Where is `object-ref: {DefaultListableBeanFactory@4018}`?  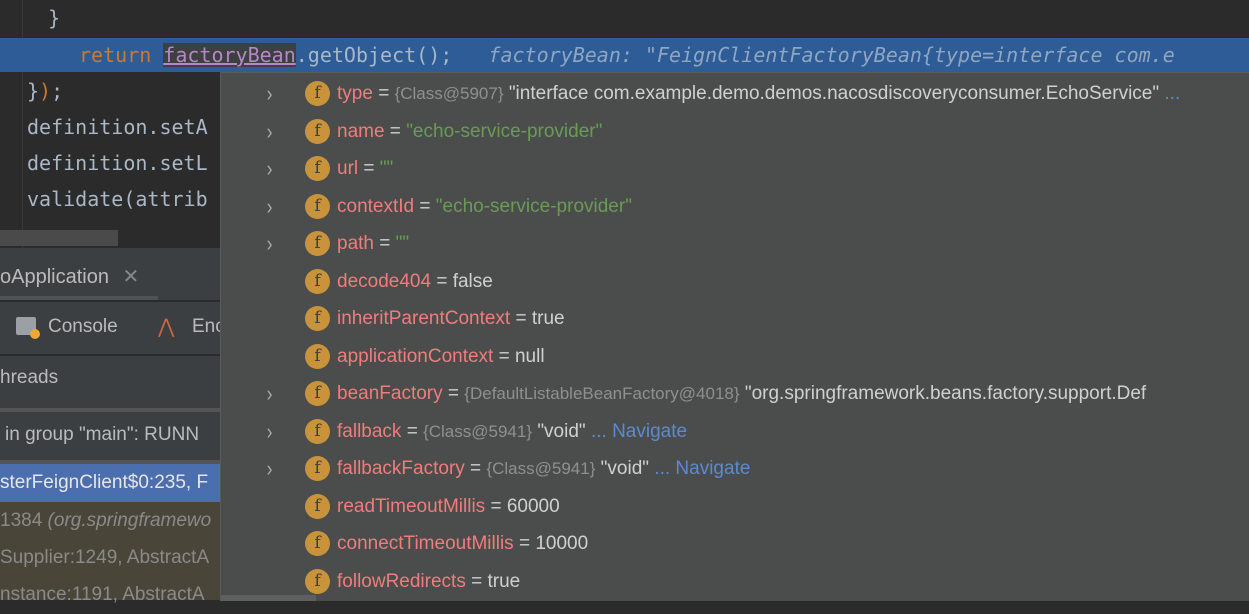 object-ref: {DefaultListableBeanFactory@4018} is located at coordinates (602, 393).